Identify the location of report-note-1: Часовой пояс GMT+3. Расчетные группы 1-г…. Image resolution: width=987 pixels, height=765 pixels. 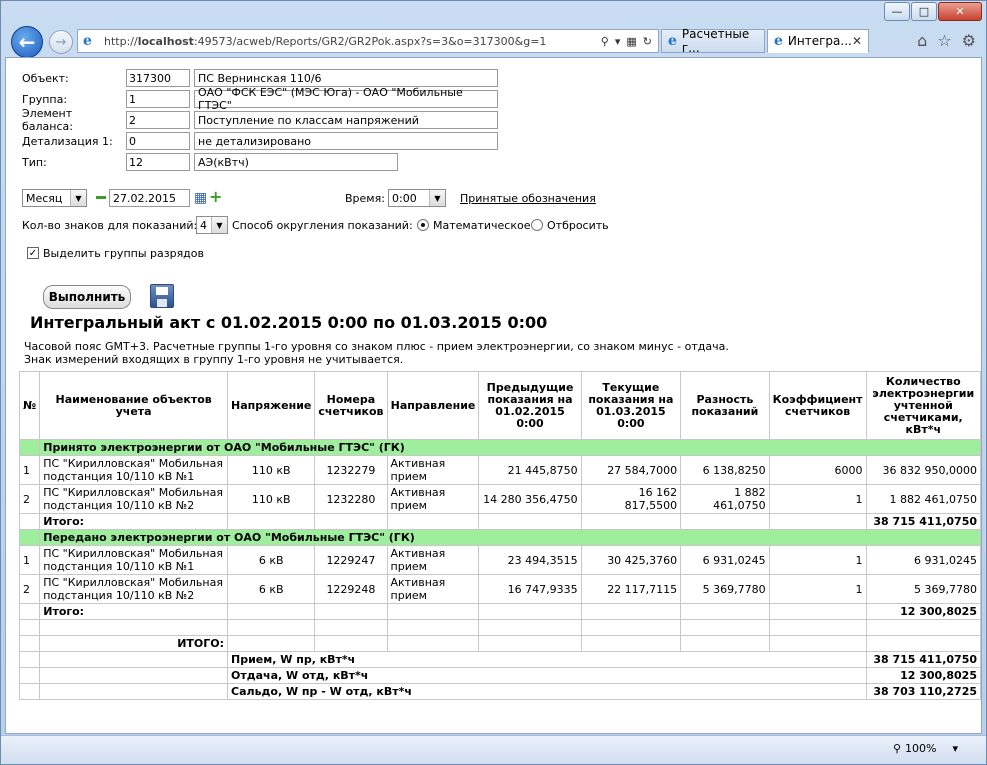
(376, 346).